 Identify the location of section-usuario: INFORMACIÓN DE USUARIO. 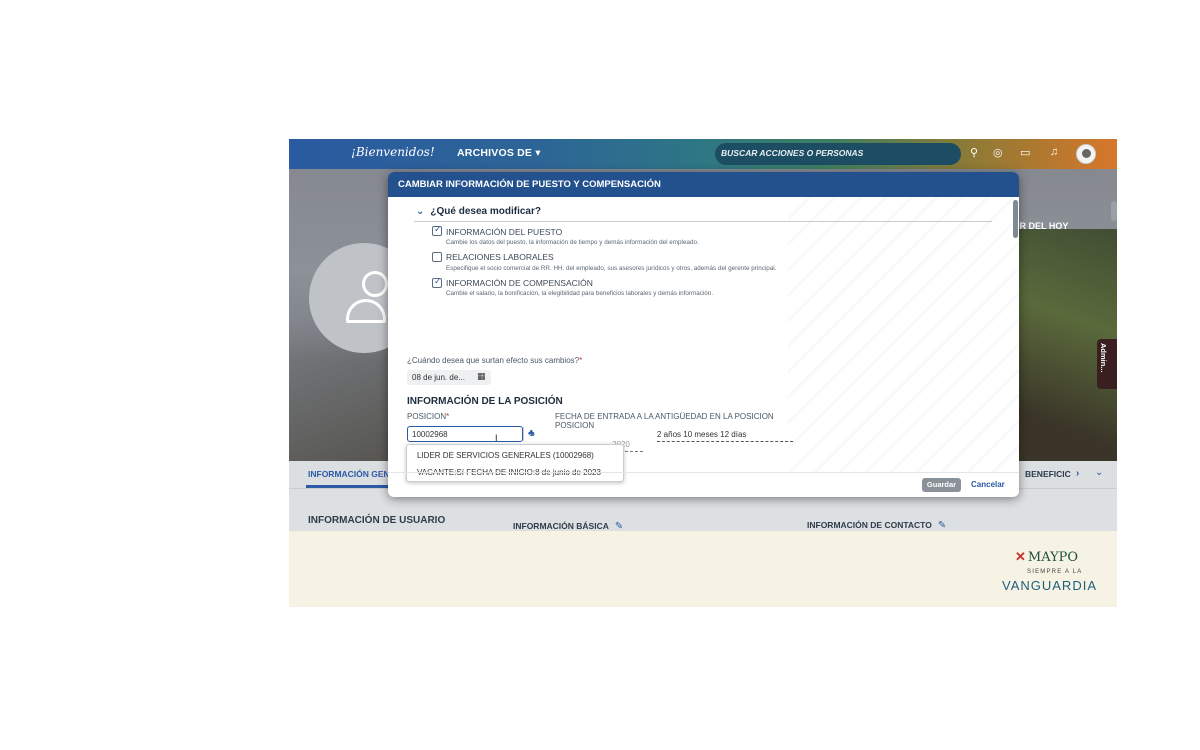
(377, 520).